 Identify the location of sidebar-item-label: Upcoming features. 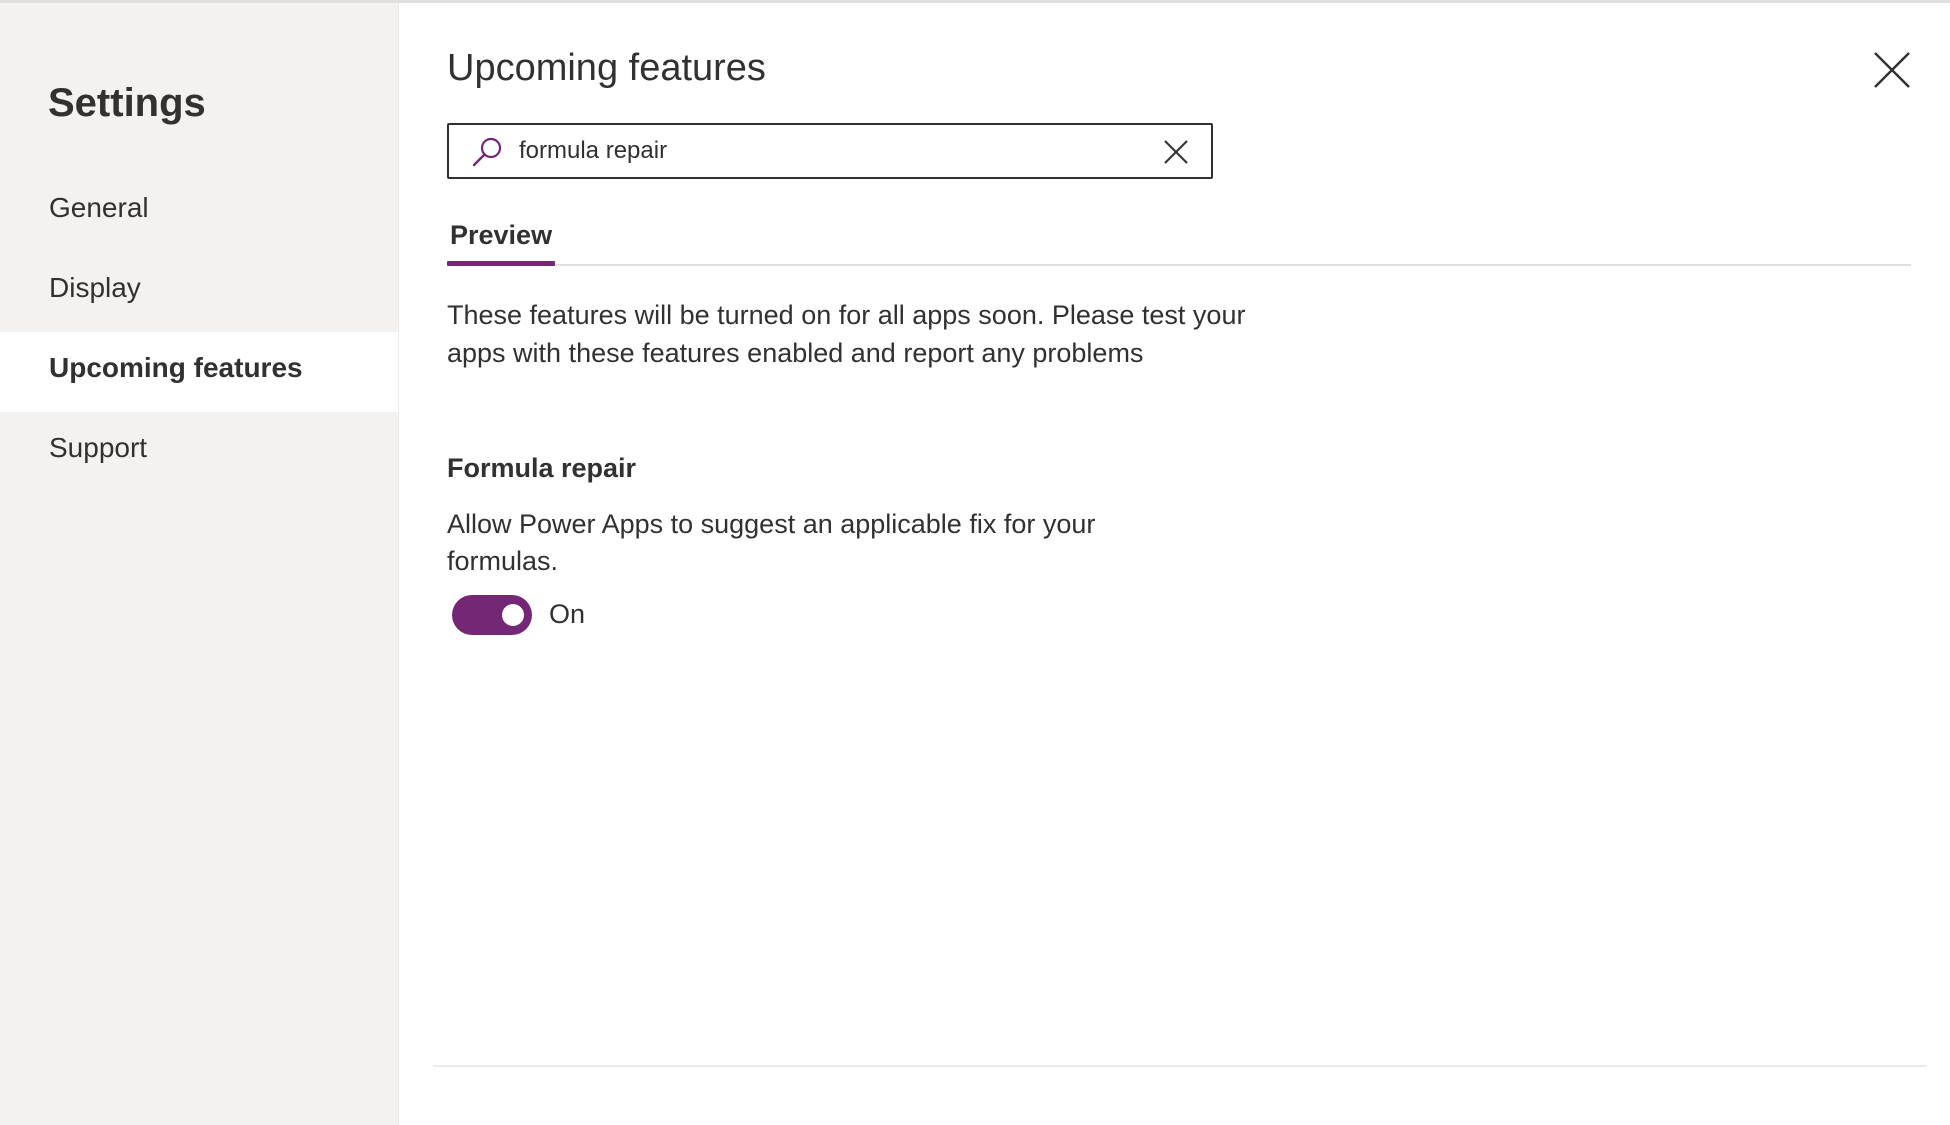
(176, 367).